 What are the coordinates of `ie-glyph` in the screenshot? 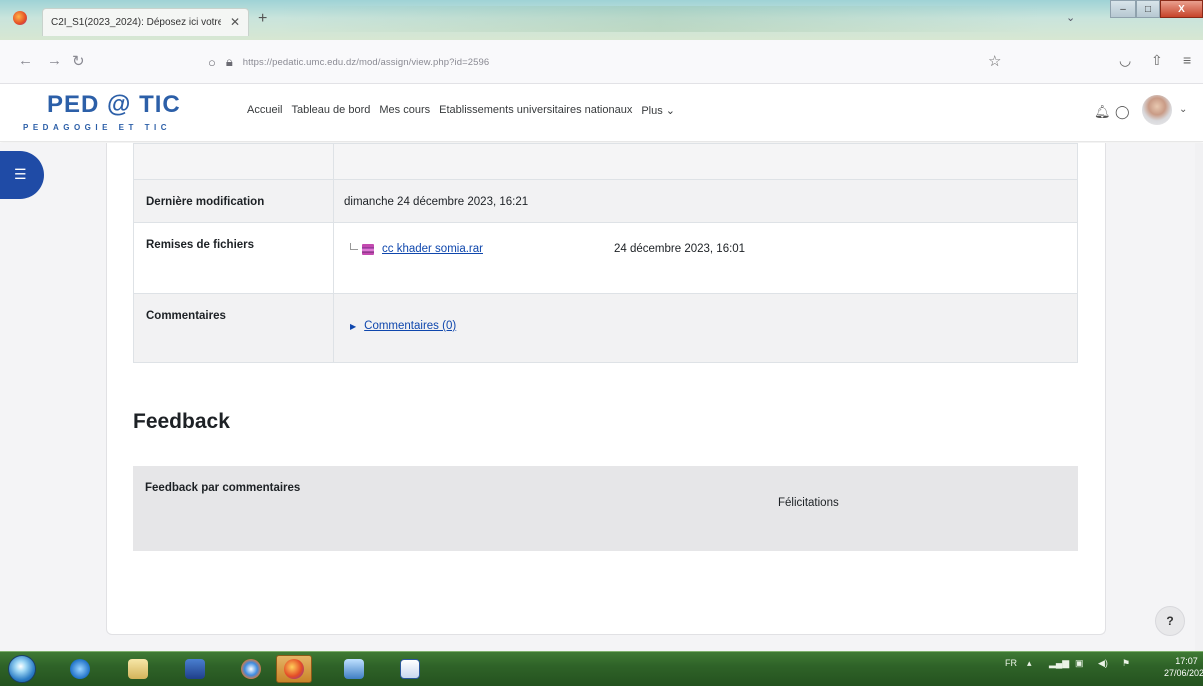 It's located at (80, 669).